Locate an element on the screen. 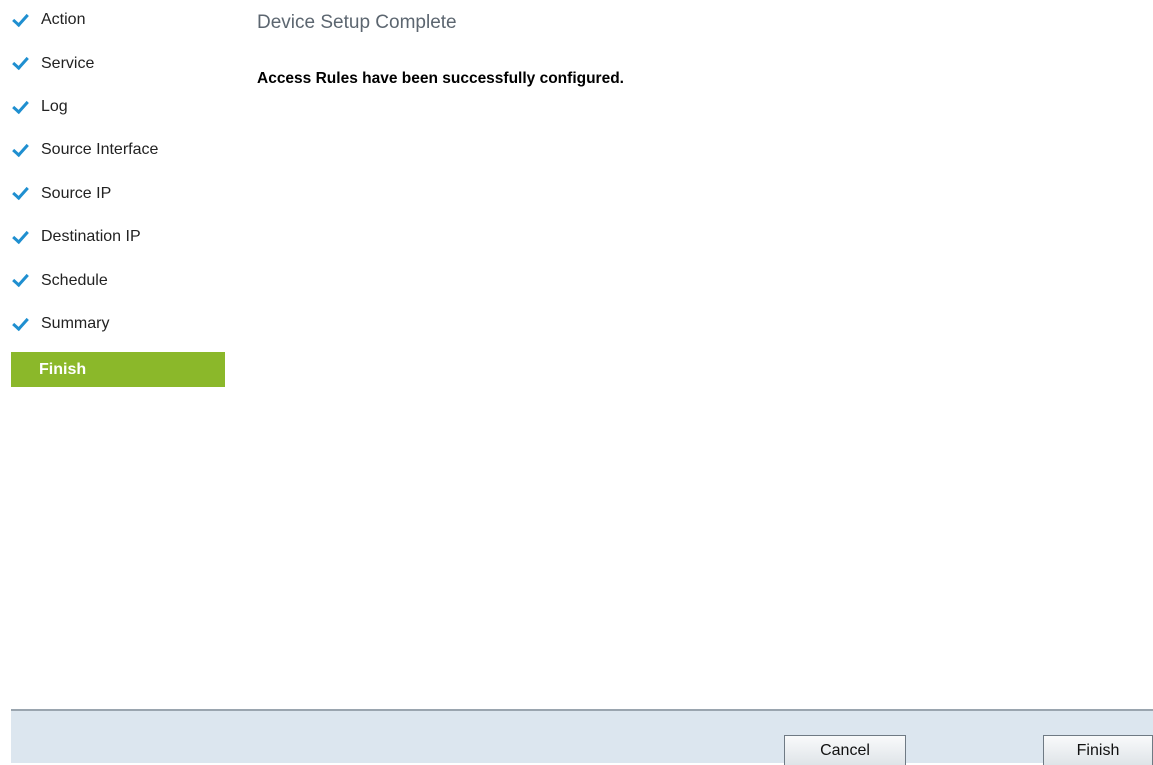 This screenshot has height=765, width=1153. wizard-step-source-ip: Source IP is located at coordinates (118, 193).